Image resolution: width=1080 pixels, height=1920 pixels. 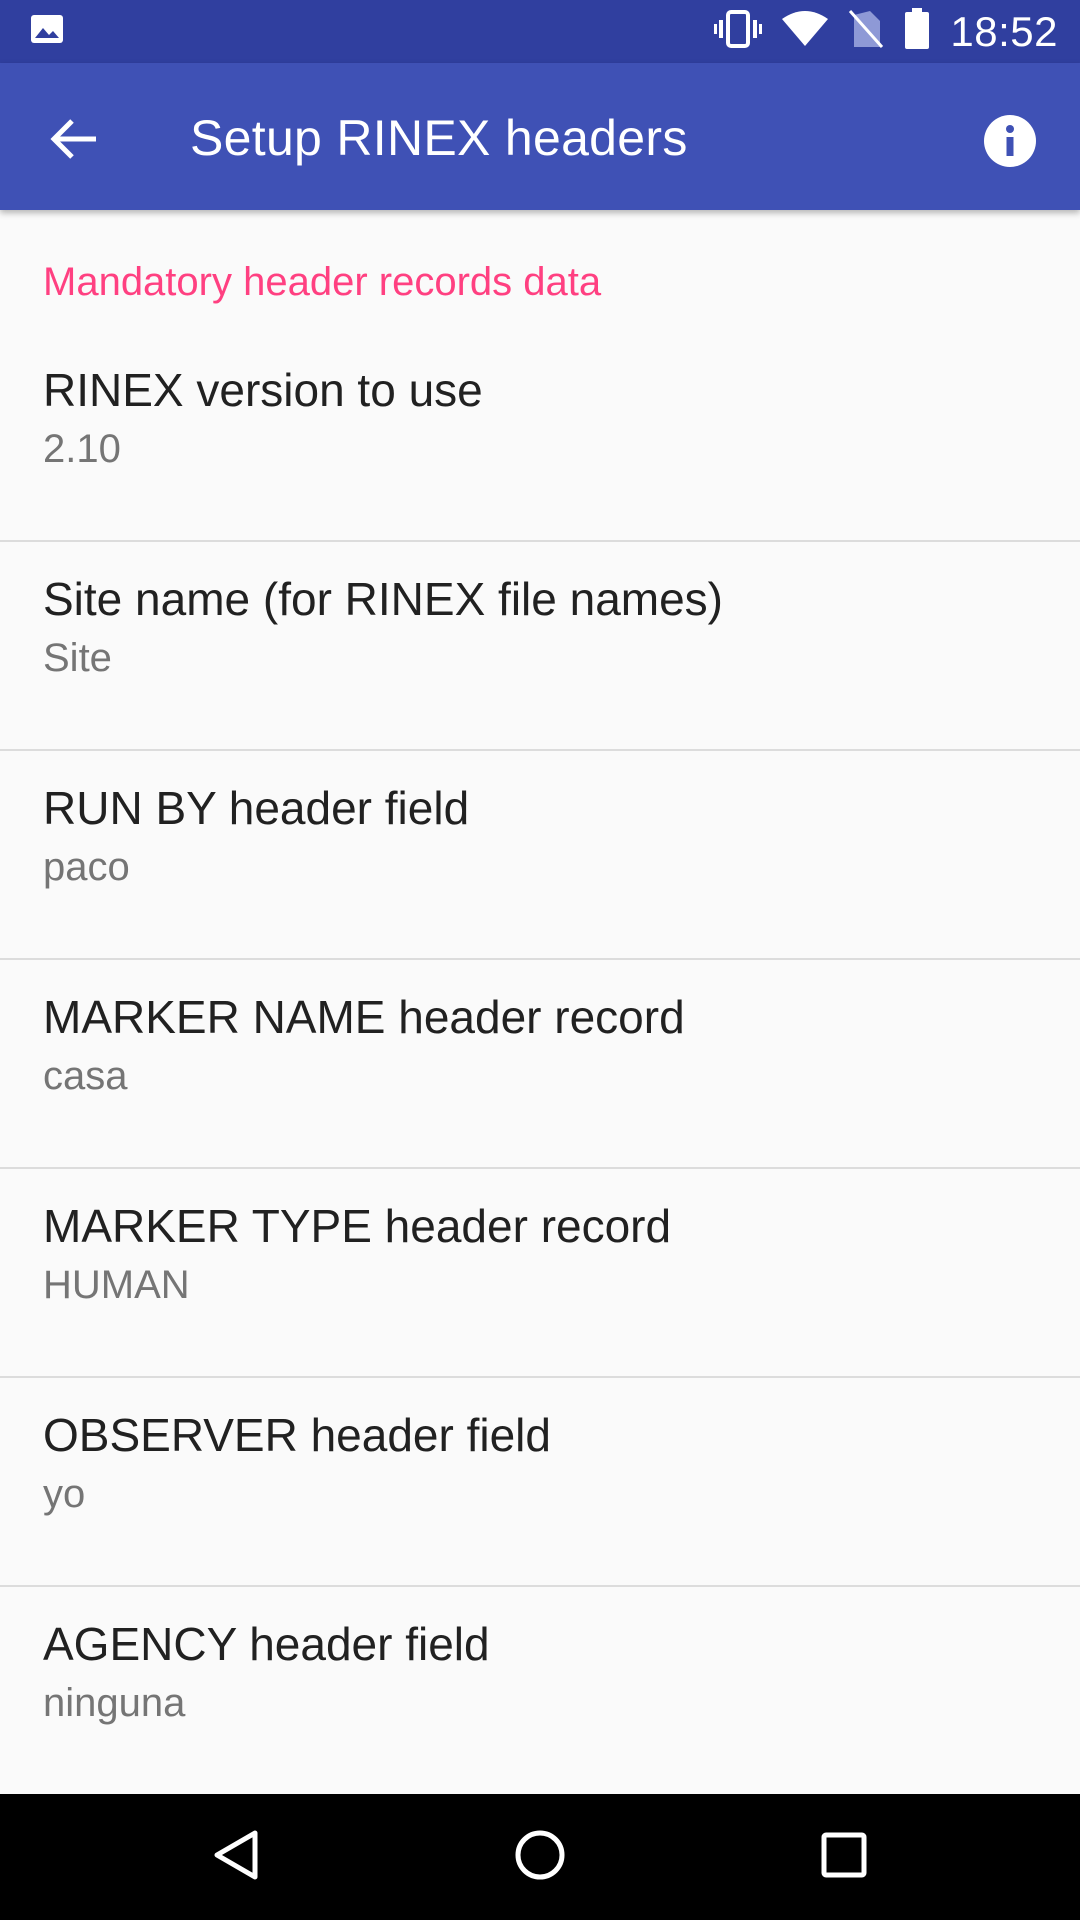 What do you see at coordinates (540, 437) in the screenshot?
I see `pref-rinex-version: RINEX version to use 2.10` at bounding box center [540, 437].